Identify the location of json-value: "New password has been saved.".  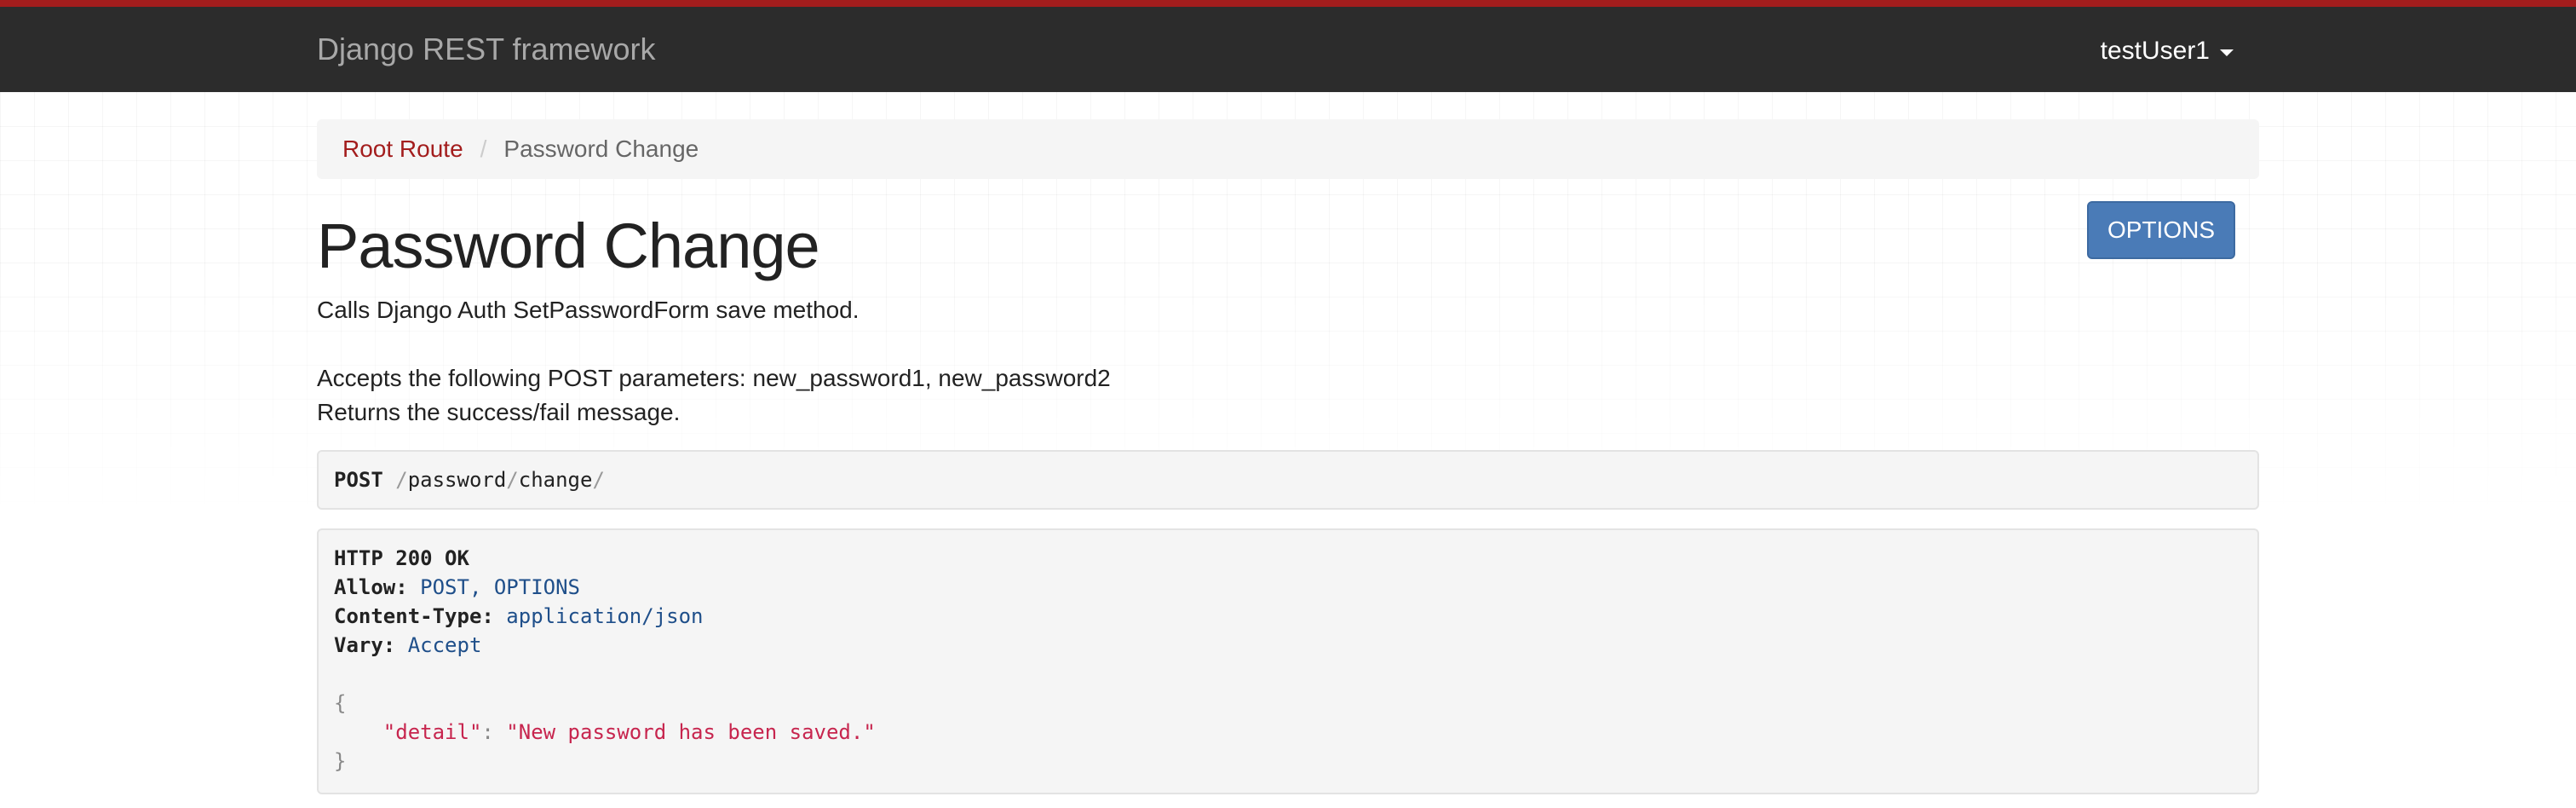
(691, 732).